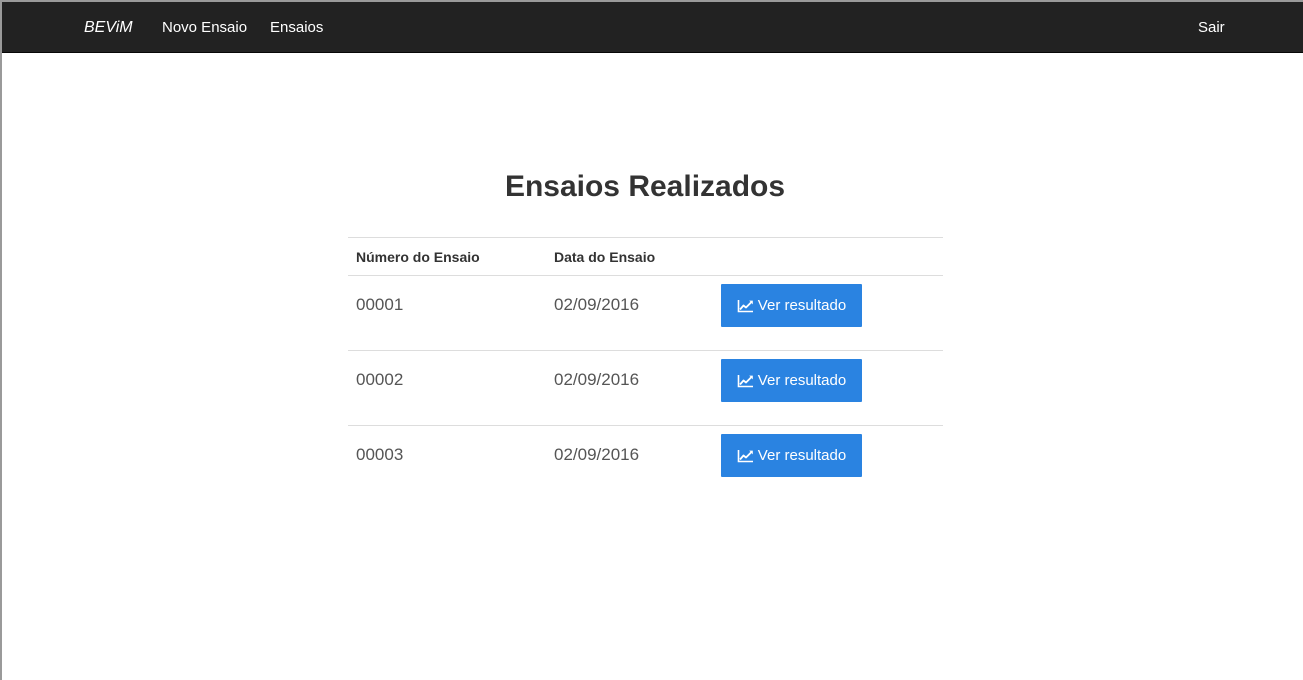 The height and width of the screenshot is (680, 1303). What do you see at coordinates (645, 387) in the screenshot?
I see `table-row: 00002 02/09/2016 Ver resultado` at bounding box center [645, 387].